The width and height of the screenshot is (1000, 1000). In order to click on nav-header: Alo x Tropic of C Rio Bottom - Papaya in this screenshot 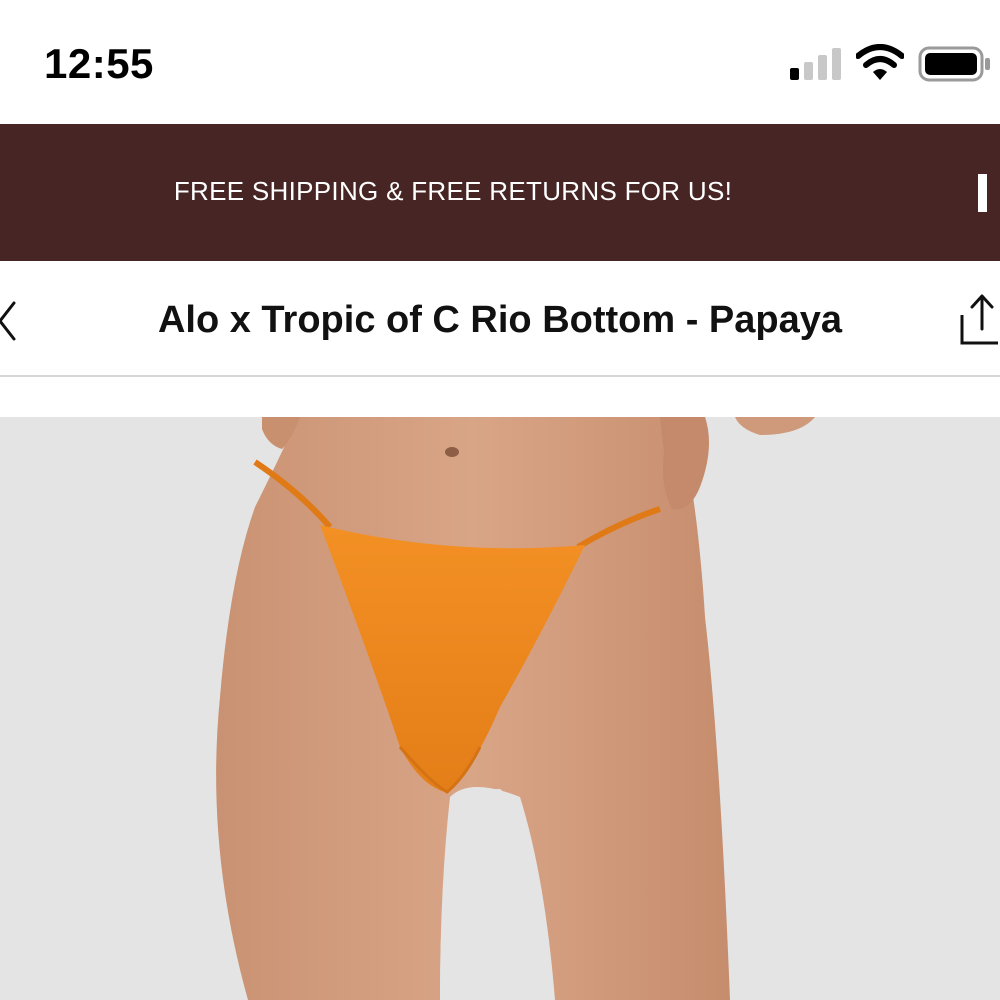, I will do `click(500, 319)`.